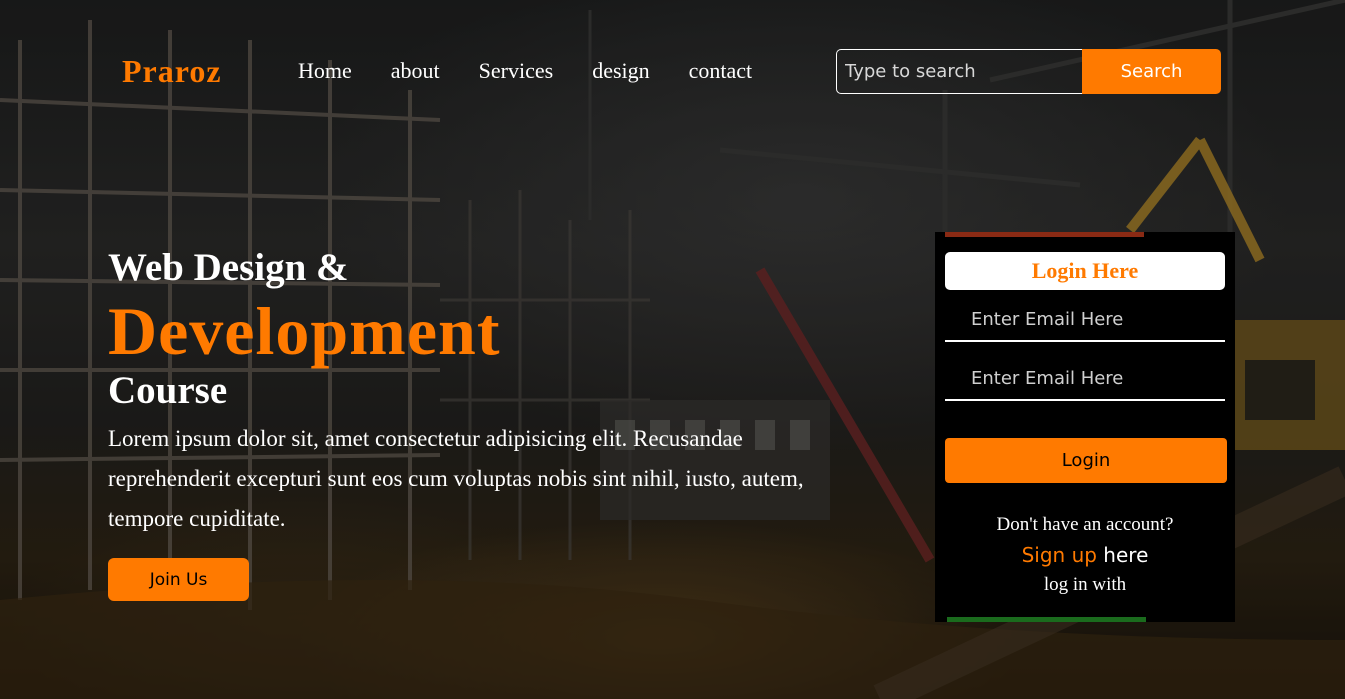 The height and width of the screenshot is (699, 1345). What do you see at coordinates (959, 71) in the screenshot?
I see `search-input` at bounding box center [959, 71].